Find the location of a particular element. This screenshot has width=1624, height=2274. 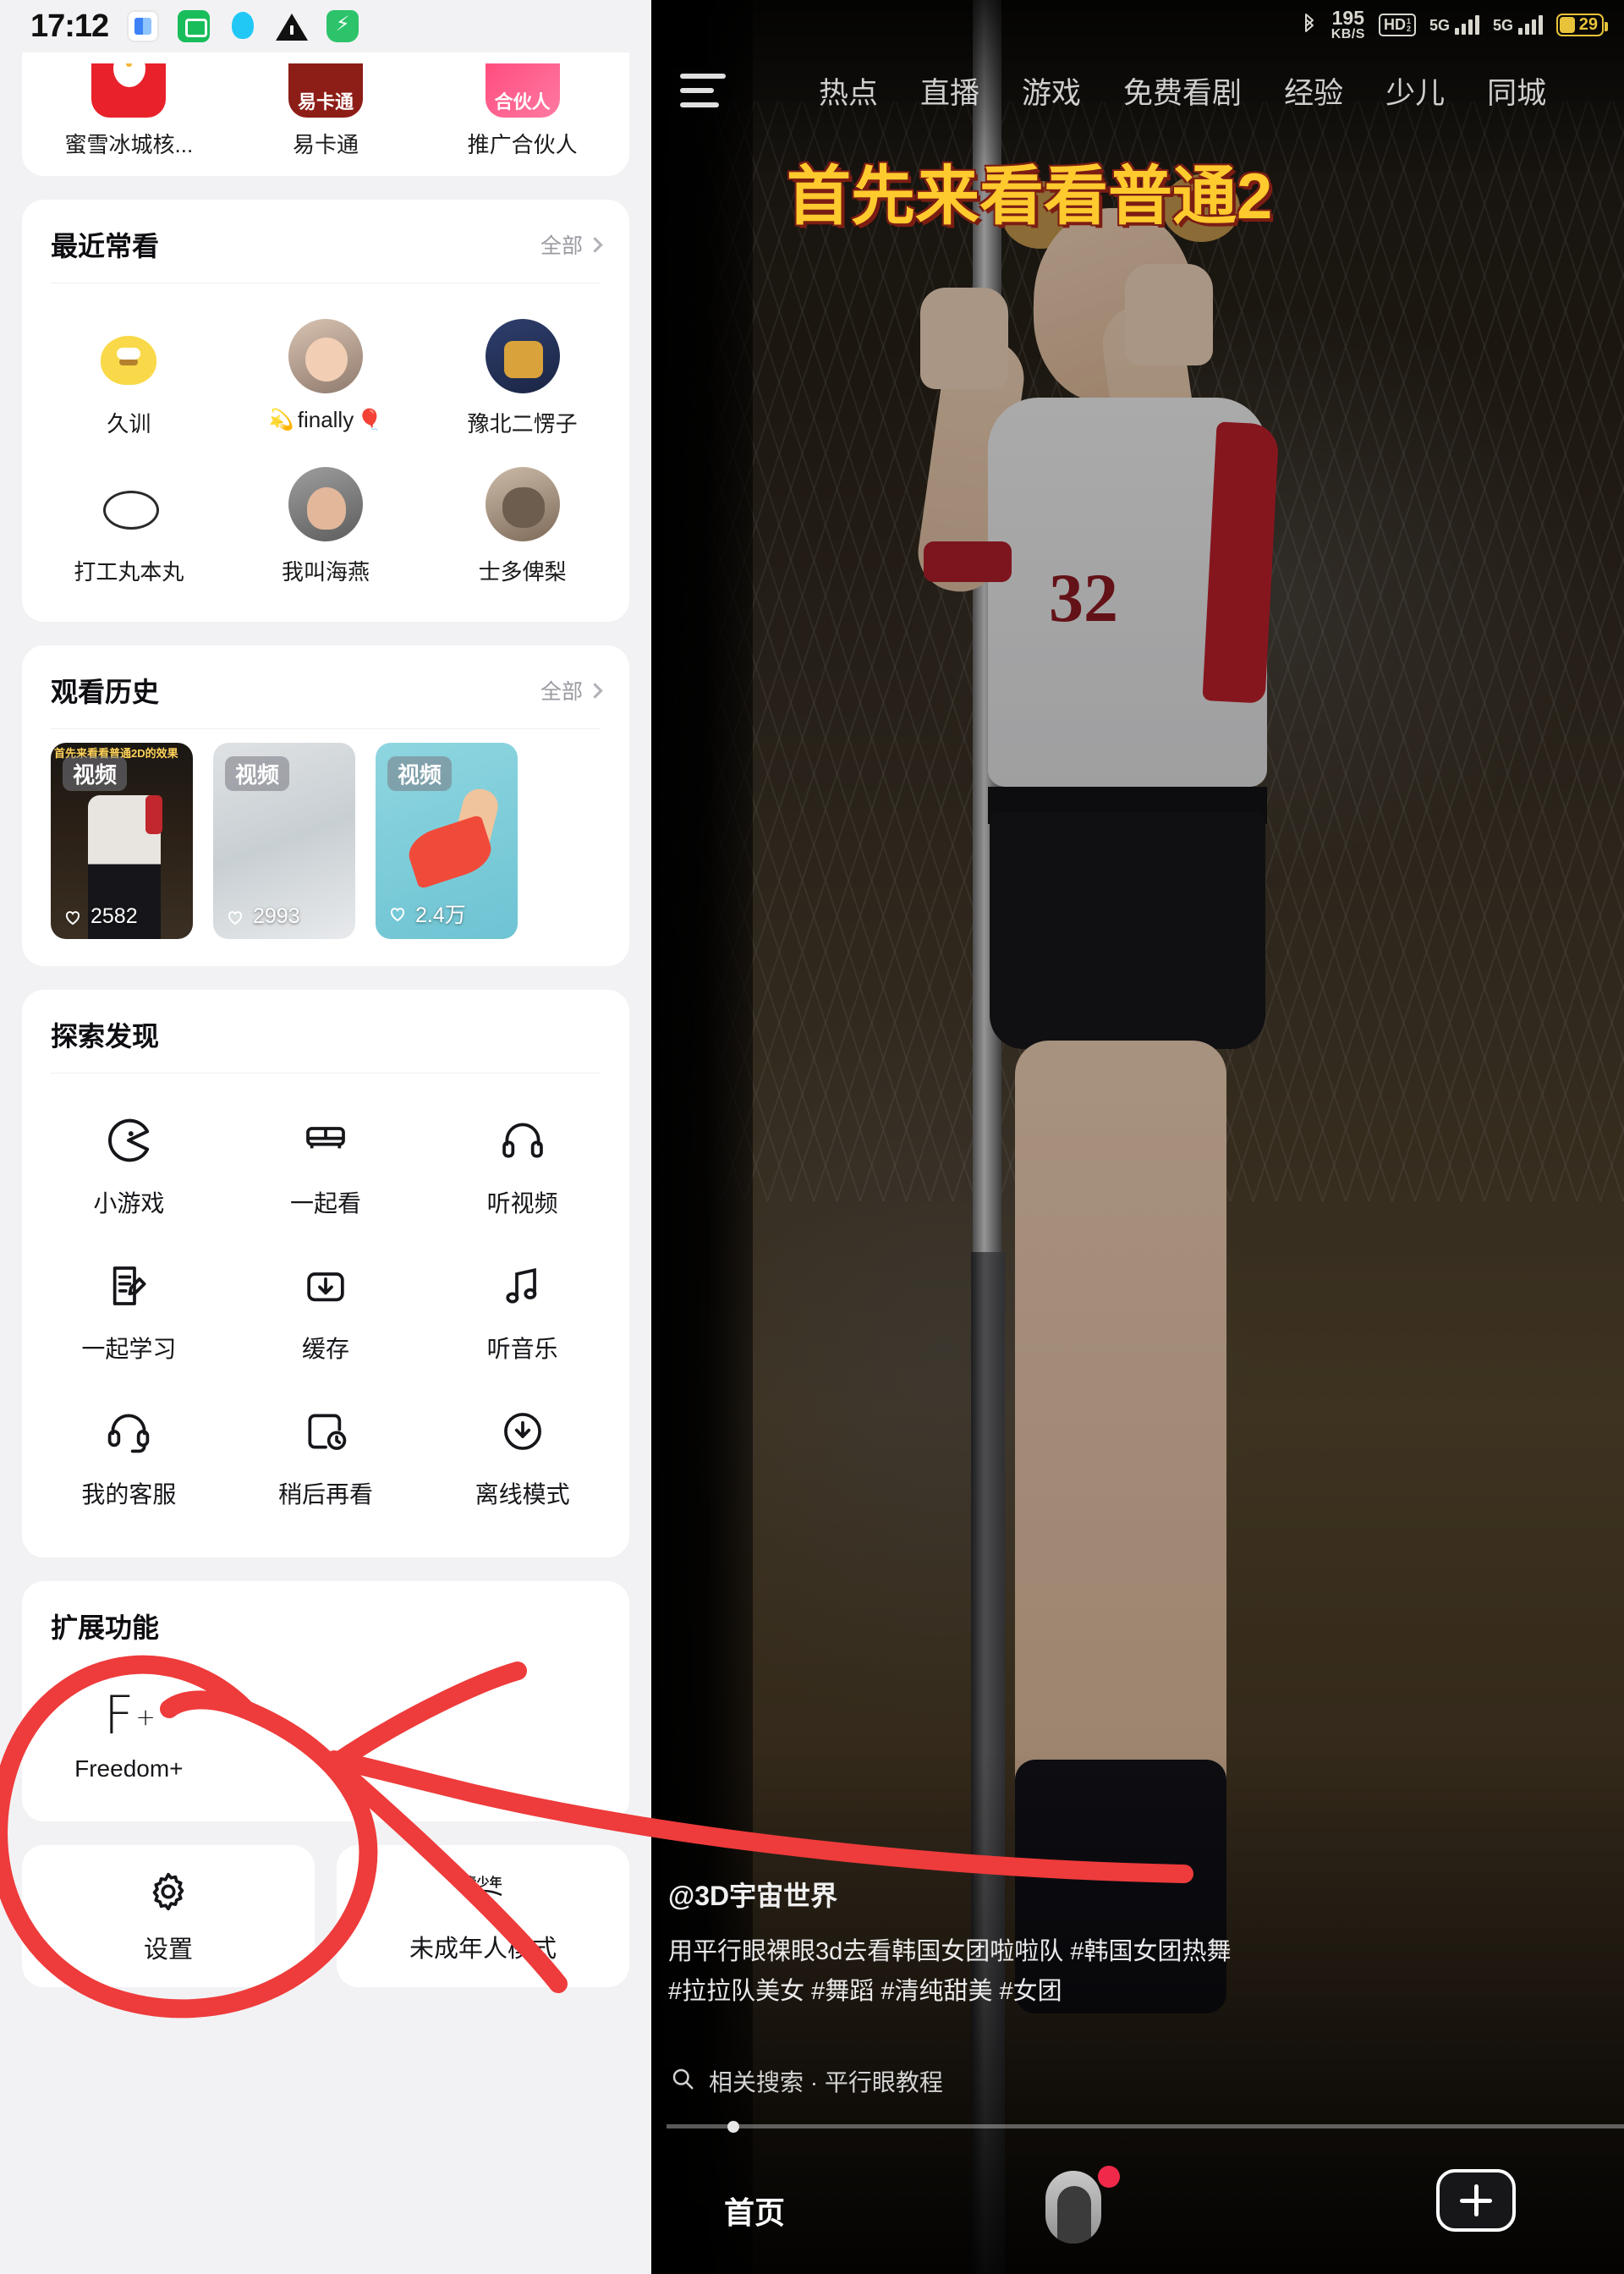

app-blue-icon is located at coordinates (143, 26).